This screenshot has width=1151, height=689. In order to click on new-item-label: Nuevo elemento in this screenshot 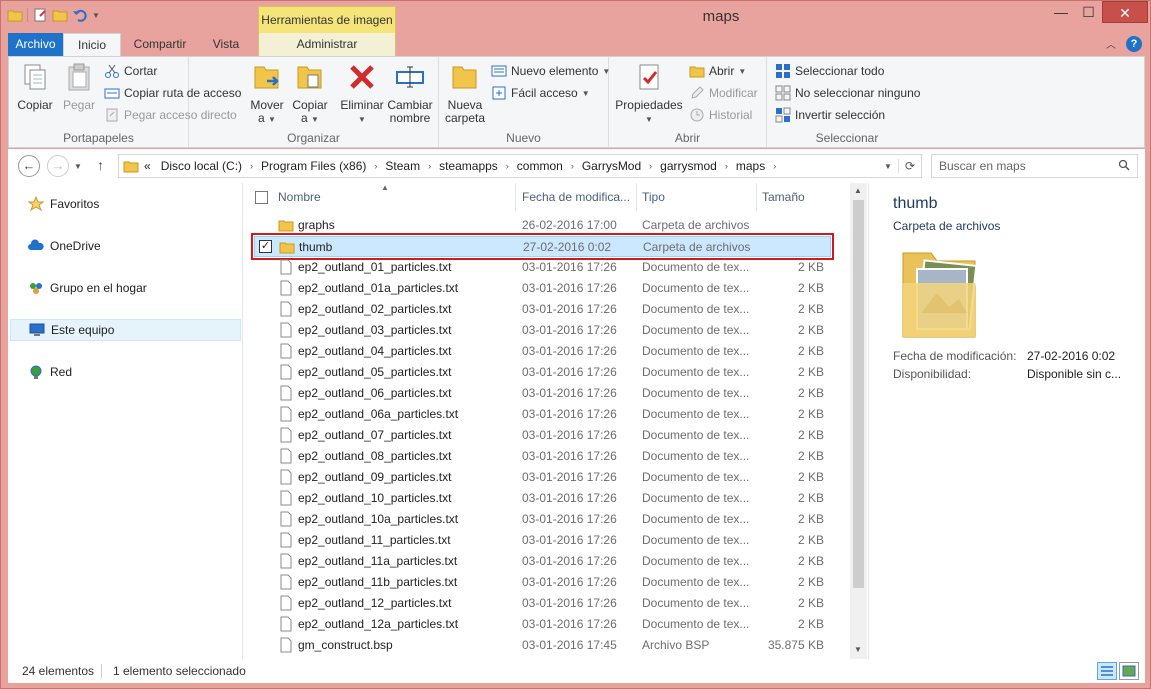, I will do `click(555, 71)`.